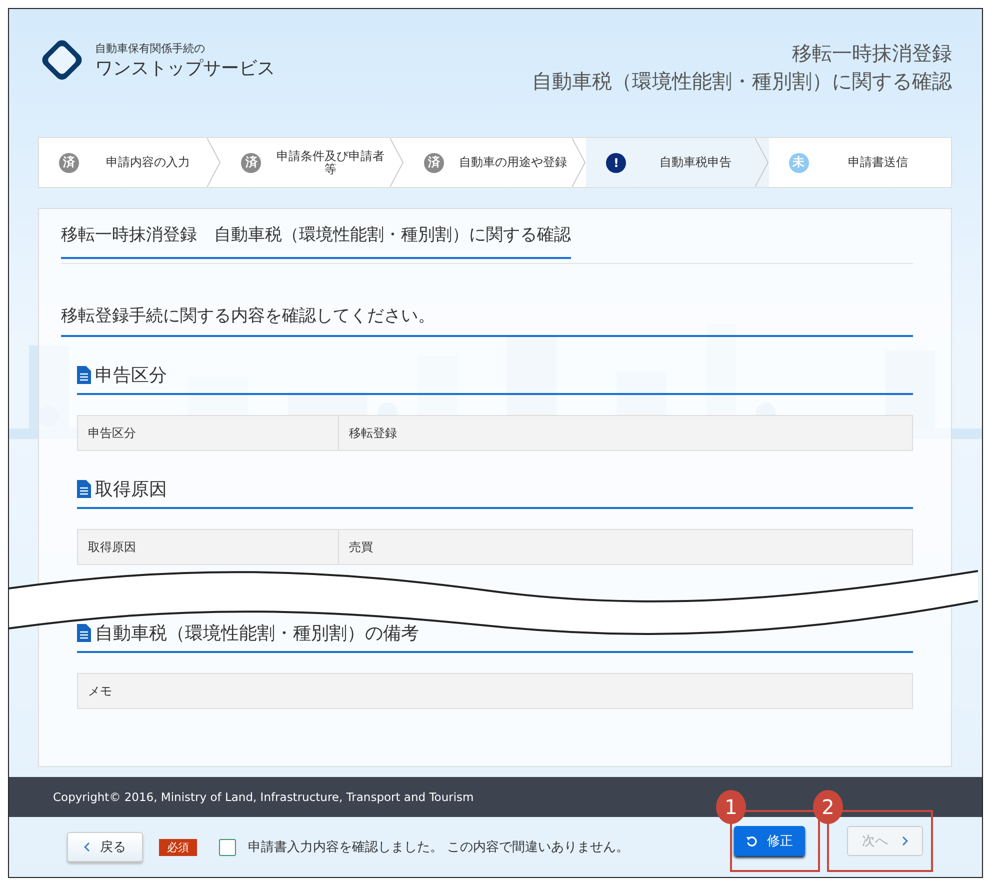  I want to click on field-label: 申告区分, so click(208, 433).